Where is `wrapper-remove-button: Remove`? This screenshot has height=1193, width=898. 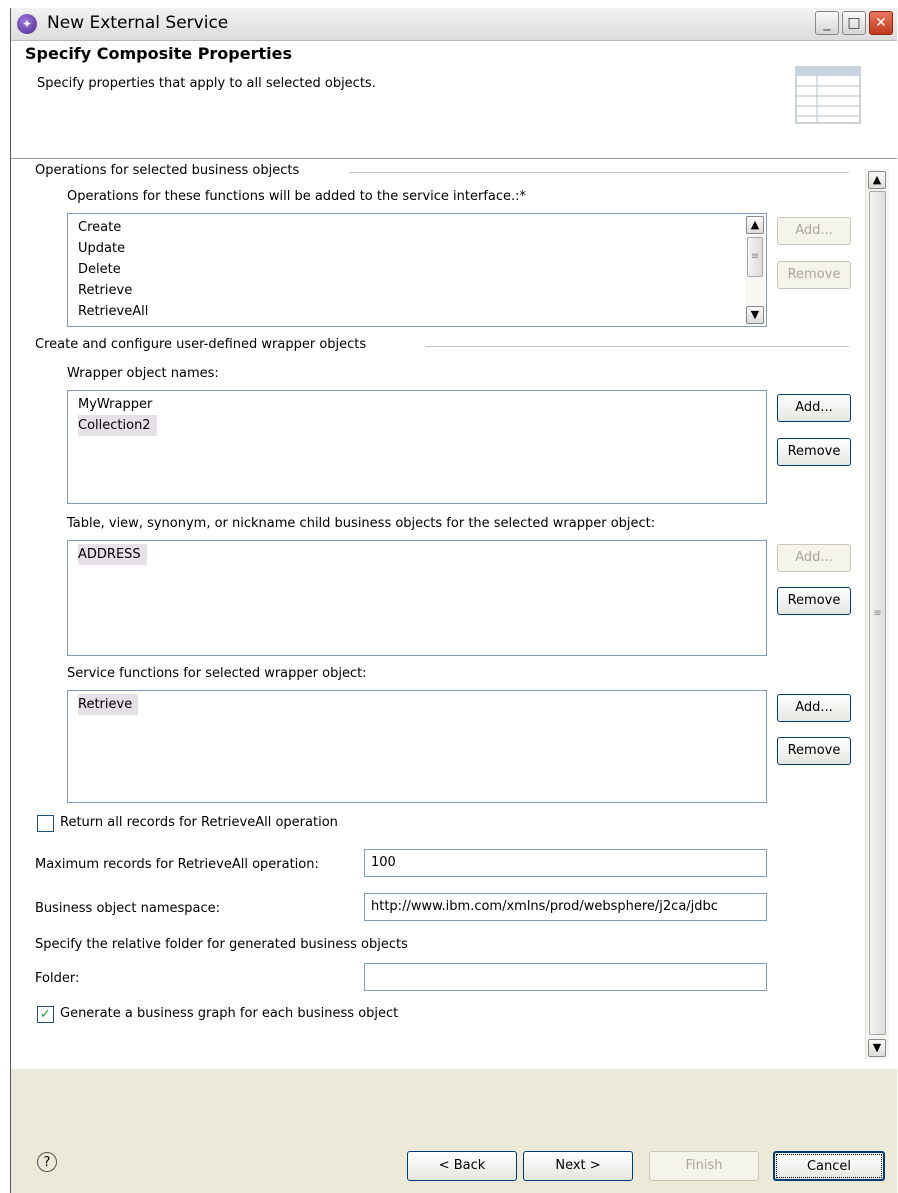 wrapper-remove-button: Remove is located at coordinates (814, 452).